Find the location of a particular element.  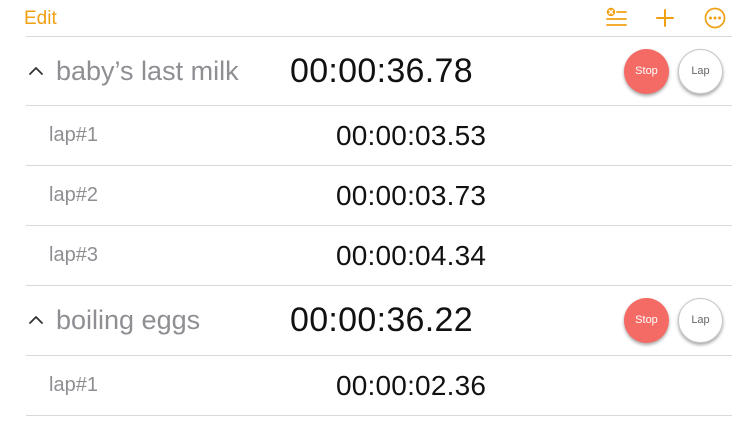

lap-label: lap#3 is located at coordinates (73, 255).